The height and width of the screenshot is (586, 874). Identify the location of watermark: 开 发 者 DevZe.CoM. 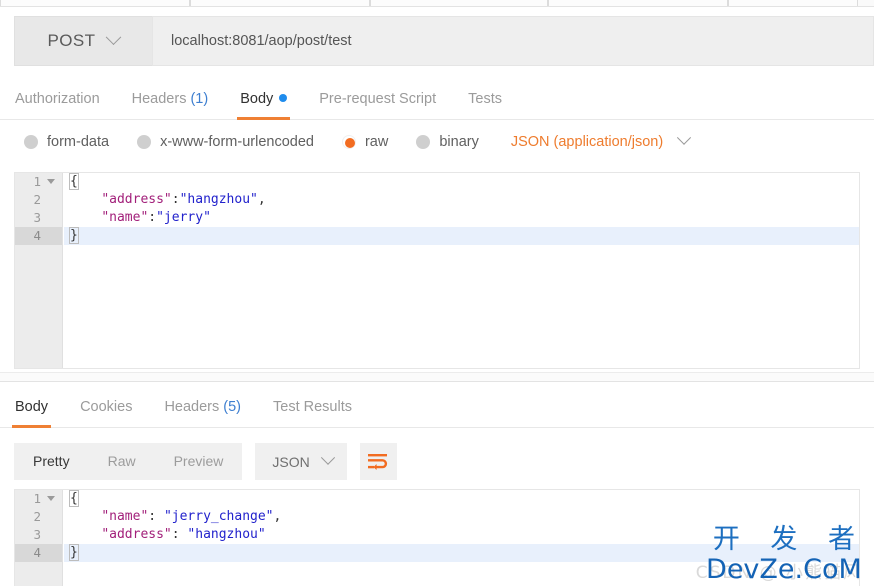
(784, 554).